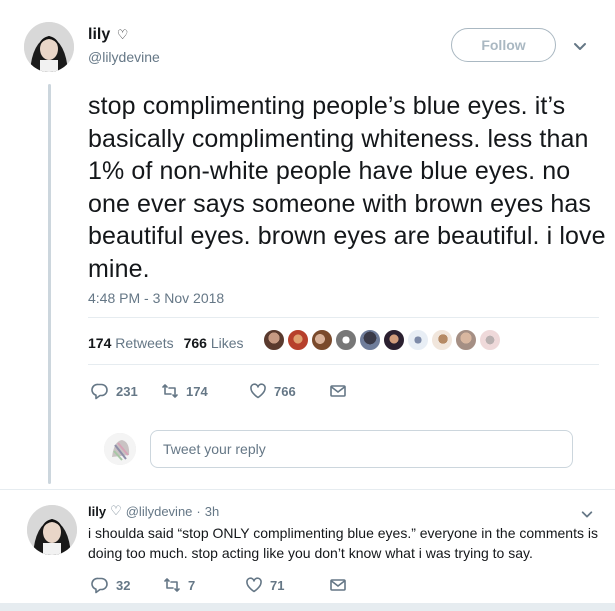 The image size is (615, 611). What do you see at coordinates (287, 585) in the screenshot?
I see `like-action: 71` at bounding box center [287, 585].